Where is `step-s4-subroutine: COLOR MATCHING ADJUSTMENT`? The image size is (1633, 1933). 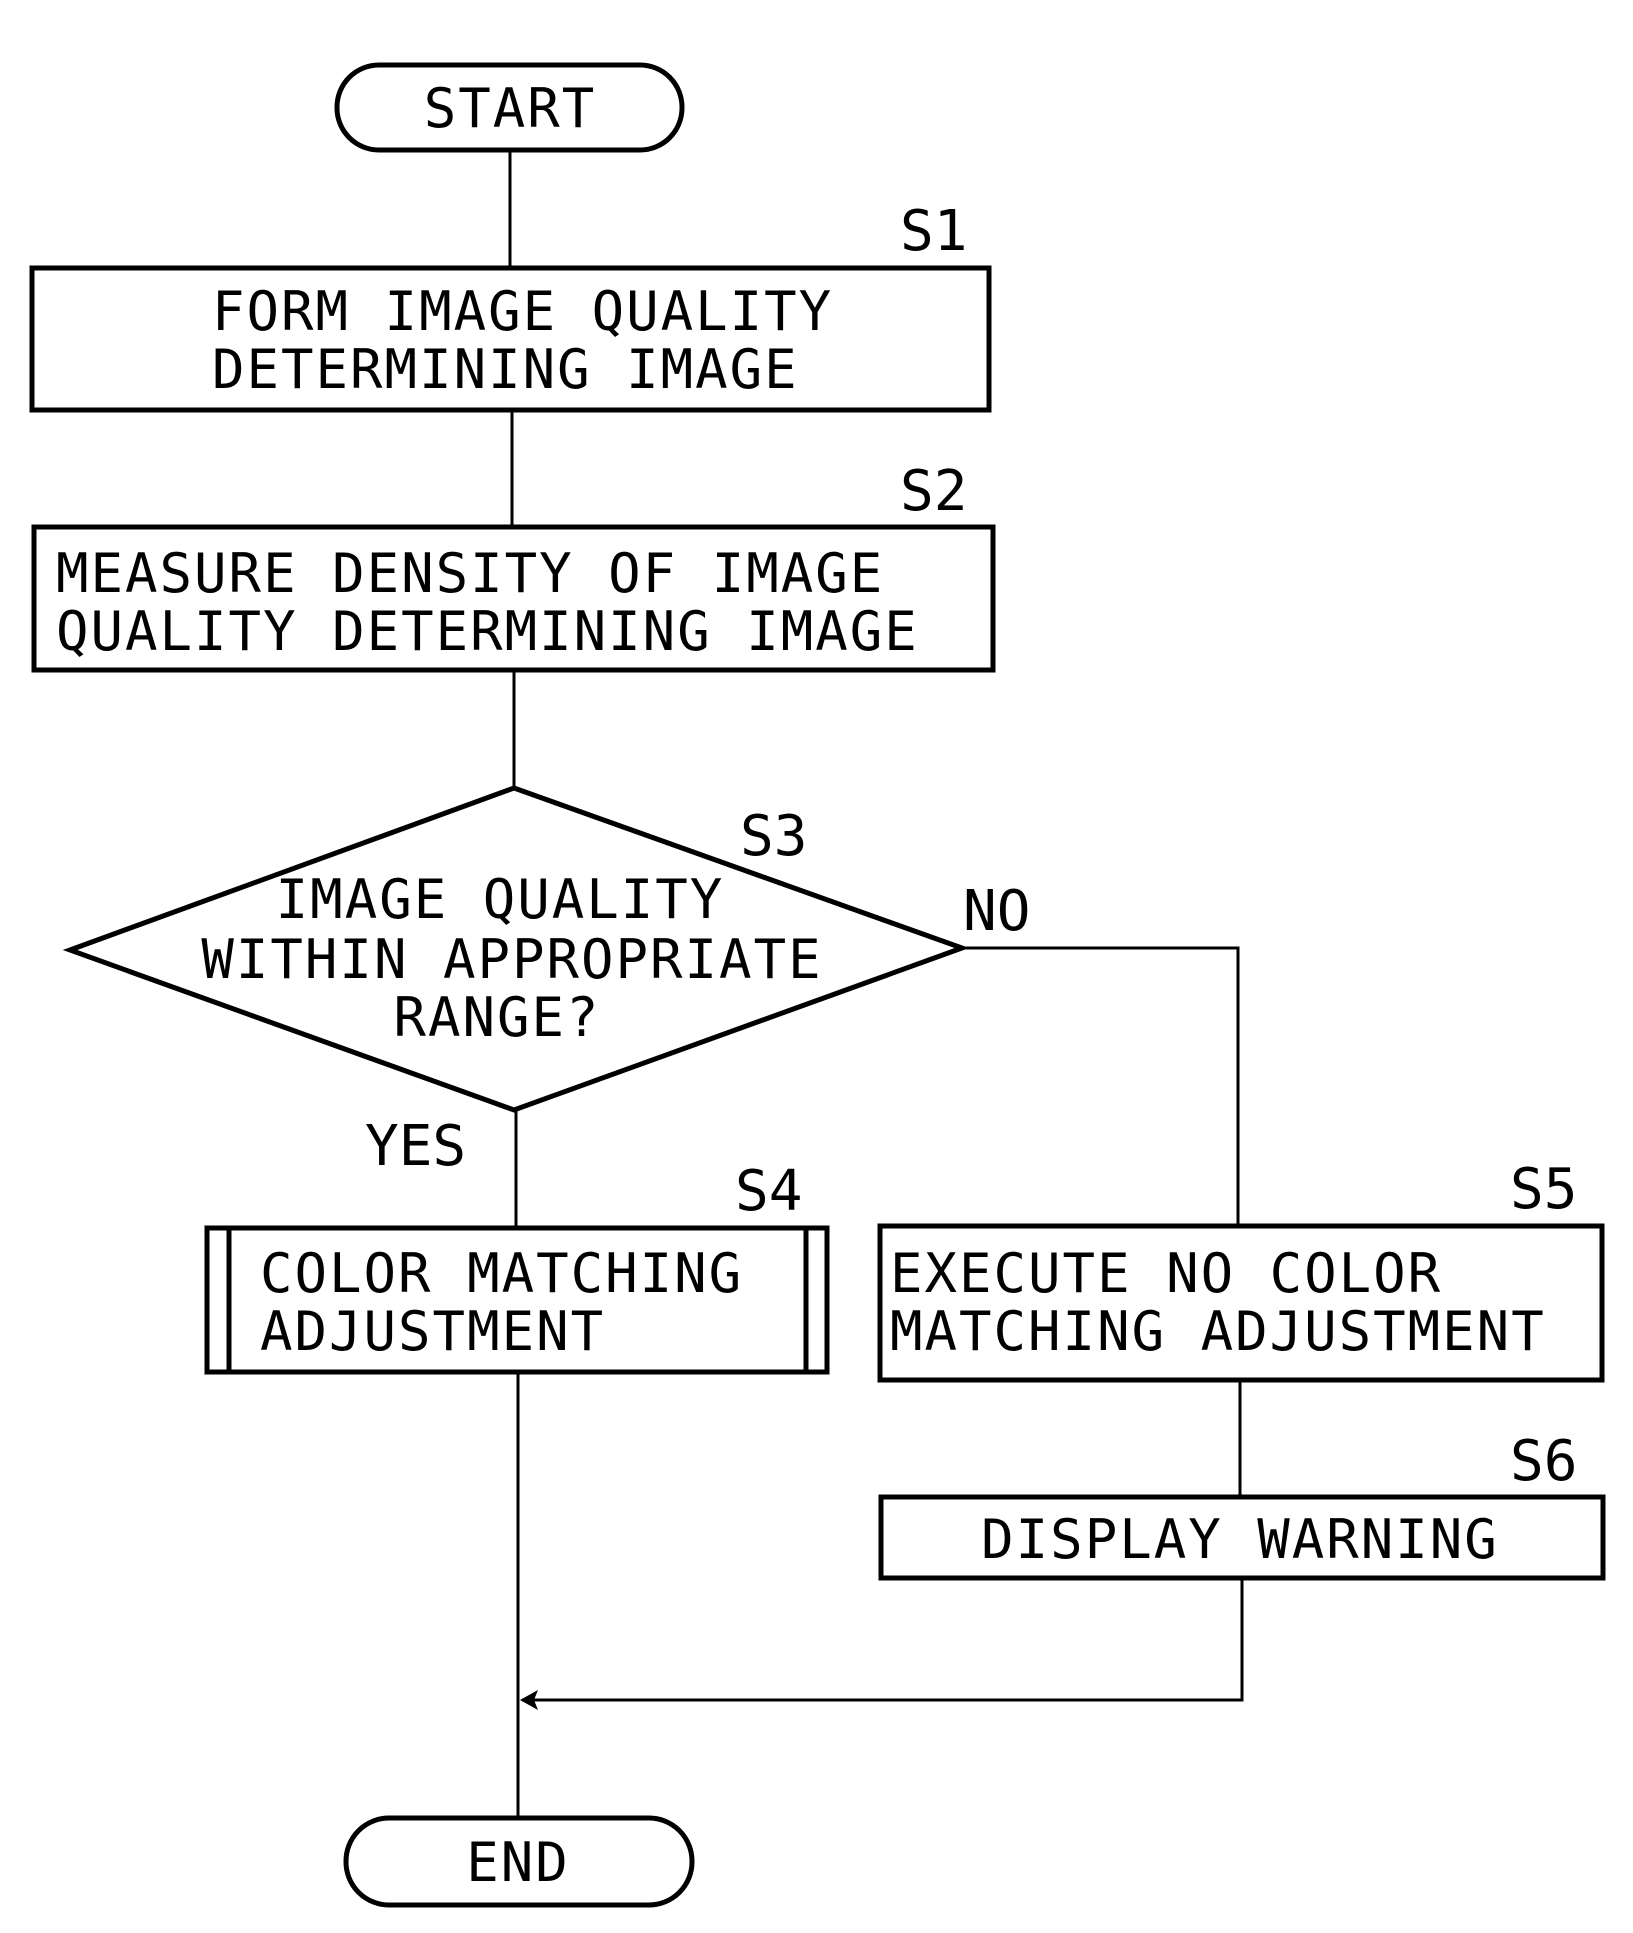 step-s4-subroutine: COLOR MATCHING ADJUSTMENT is located at coordinates (517, 1300).